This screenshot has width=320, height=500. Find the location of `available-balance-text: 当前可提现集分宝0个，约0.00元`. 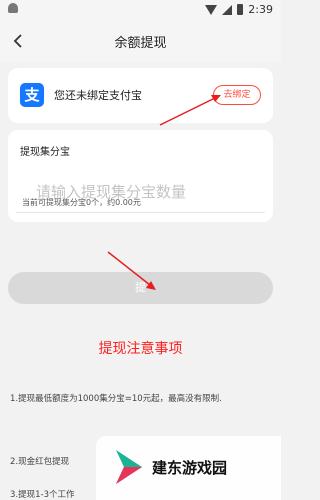

available-balance-text: 当前可提现集分宝0个，约0.00元 is located at coordinates (81, 202).